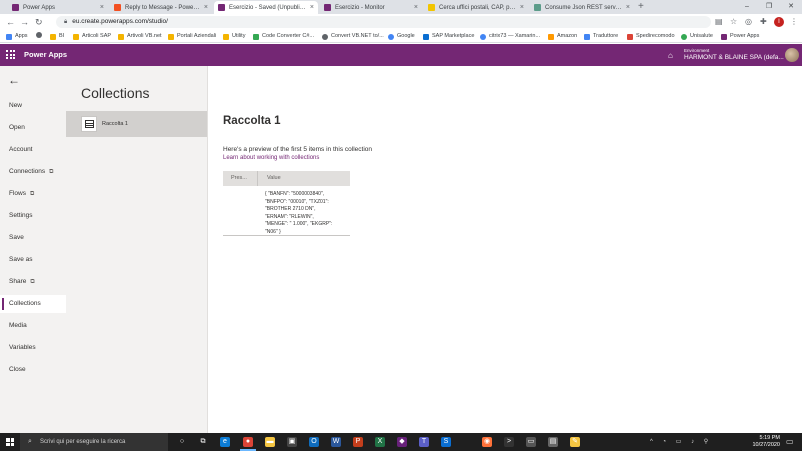 This screenshot has height=451, width=802. Describe the element at coordinates (380, 442) in the screenshot. I see `excel-icon: X` at that location.